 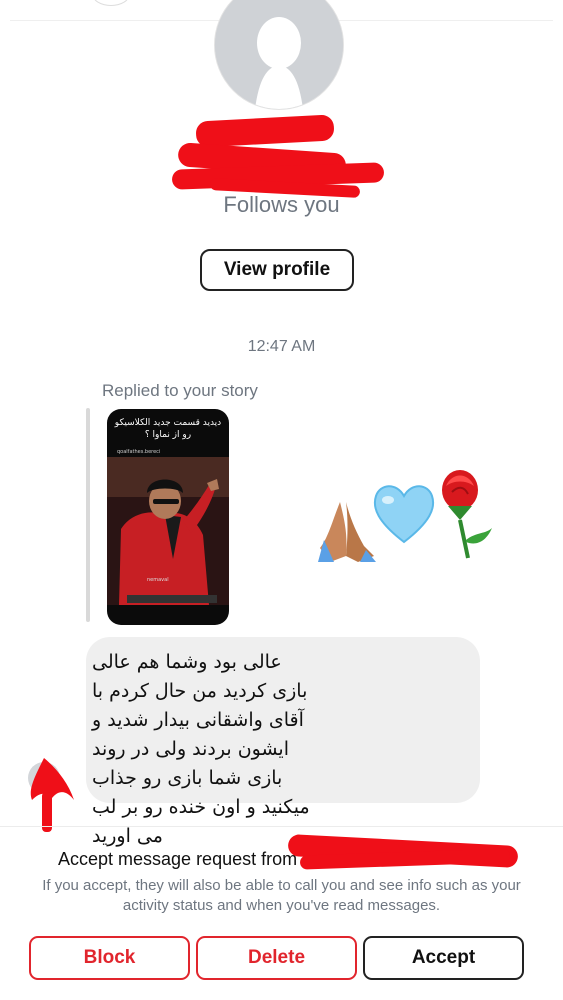 I want to click on message-timestamp: 12:47 AM, so click(x=281, y=346).